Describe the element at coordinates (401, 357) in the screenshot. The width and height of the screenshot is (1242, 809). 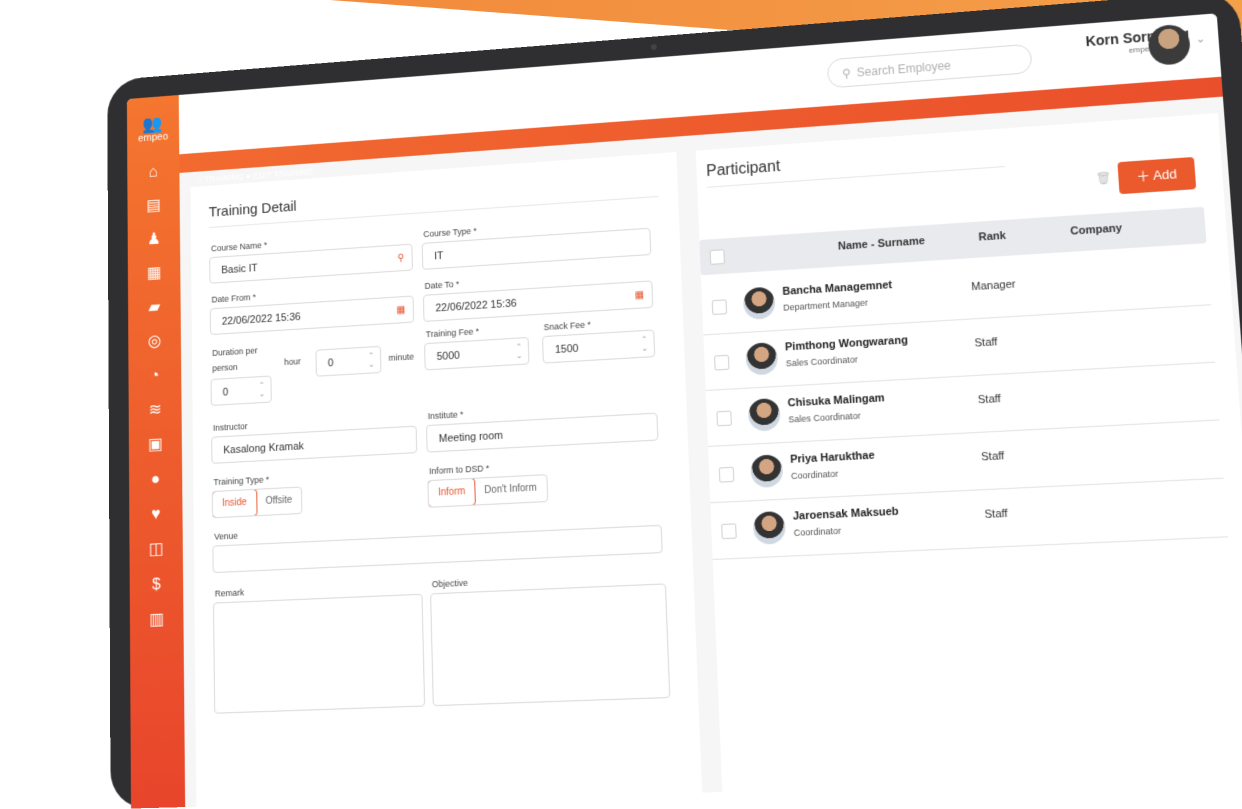
I see `minute-label: minute` at that location.